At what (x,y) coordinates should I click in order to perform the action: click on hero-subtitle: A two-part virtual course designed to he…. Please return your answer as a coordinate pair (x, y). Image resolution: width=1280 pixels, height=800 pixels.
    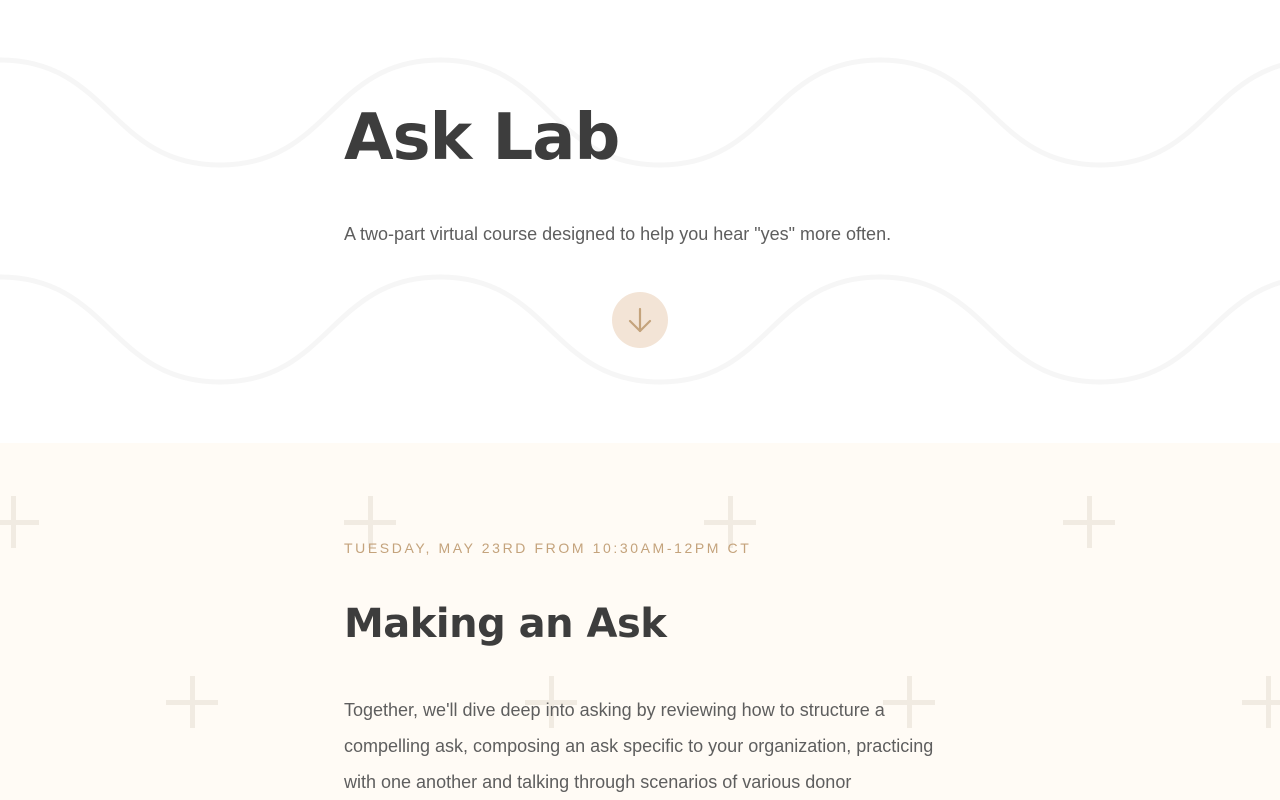
    Looking at the image, I should click on (618, 234).